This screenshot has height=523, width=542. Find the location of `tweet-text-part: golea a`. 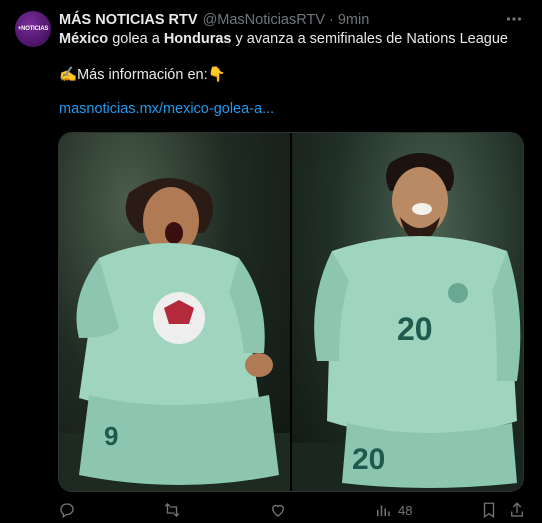

tweet-text-part: golea a is located at coordinates (136, 39).